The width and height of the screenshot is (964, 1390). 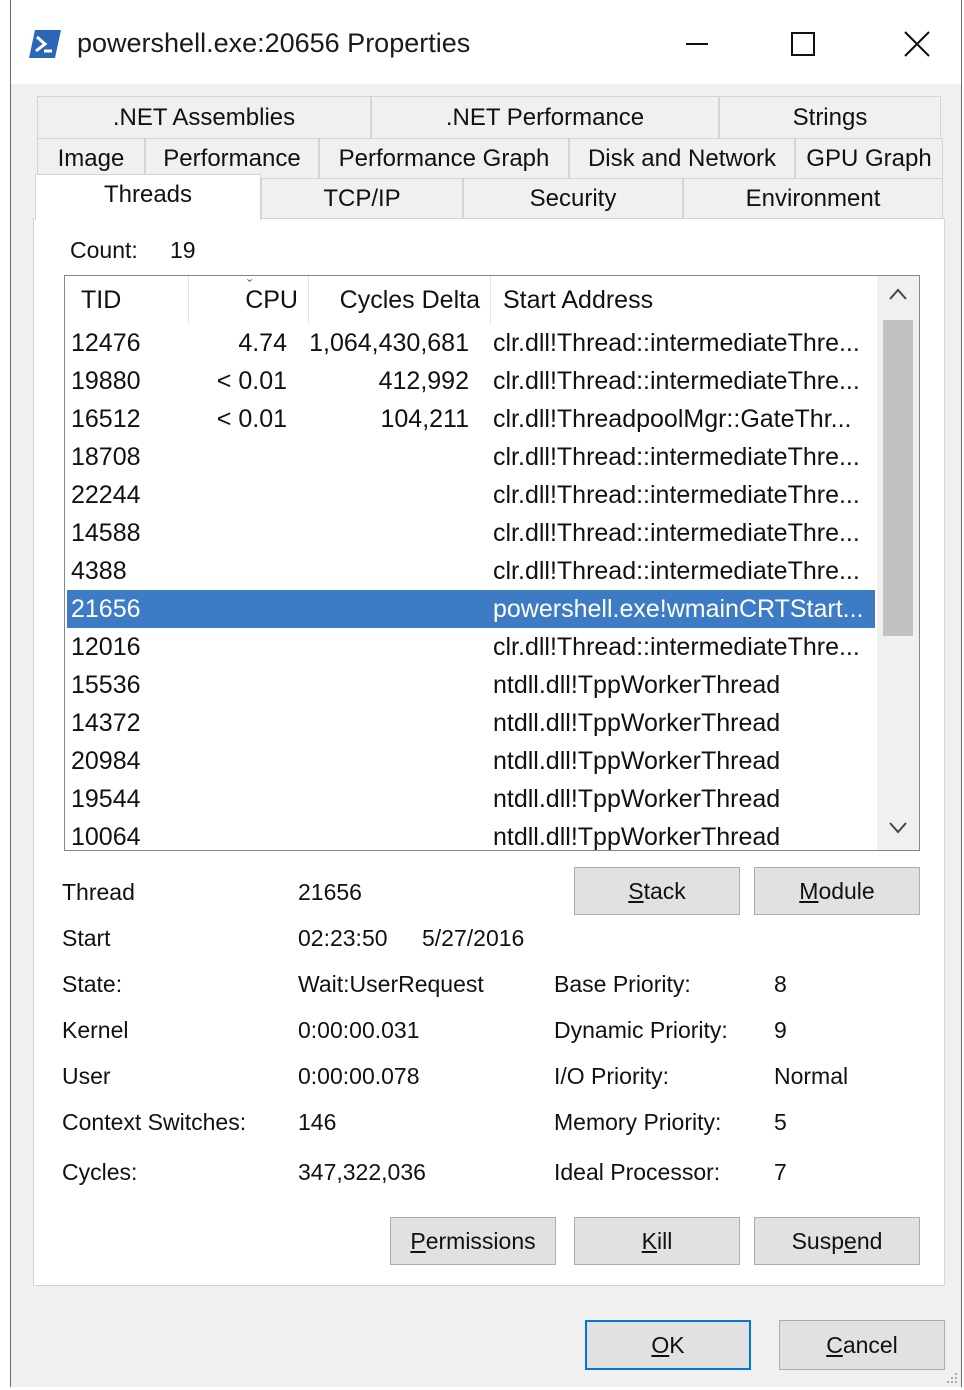 What do you see at coordinates (473, 938) in the screenshot?
I see `start-date: 5/27/2016` at bounding box center [473, 938].